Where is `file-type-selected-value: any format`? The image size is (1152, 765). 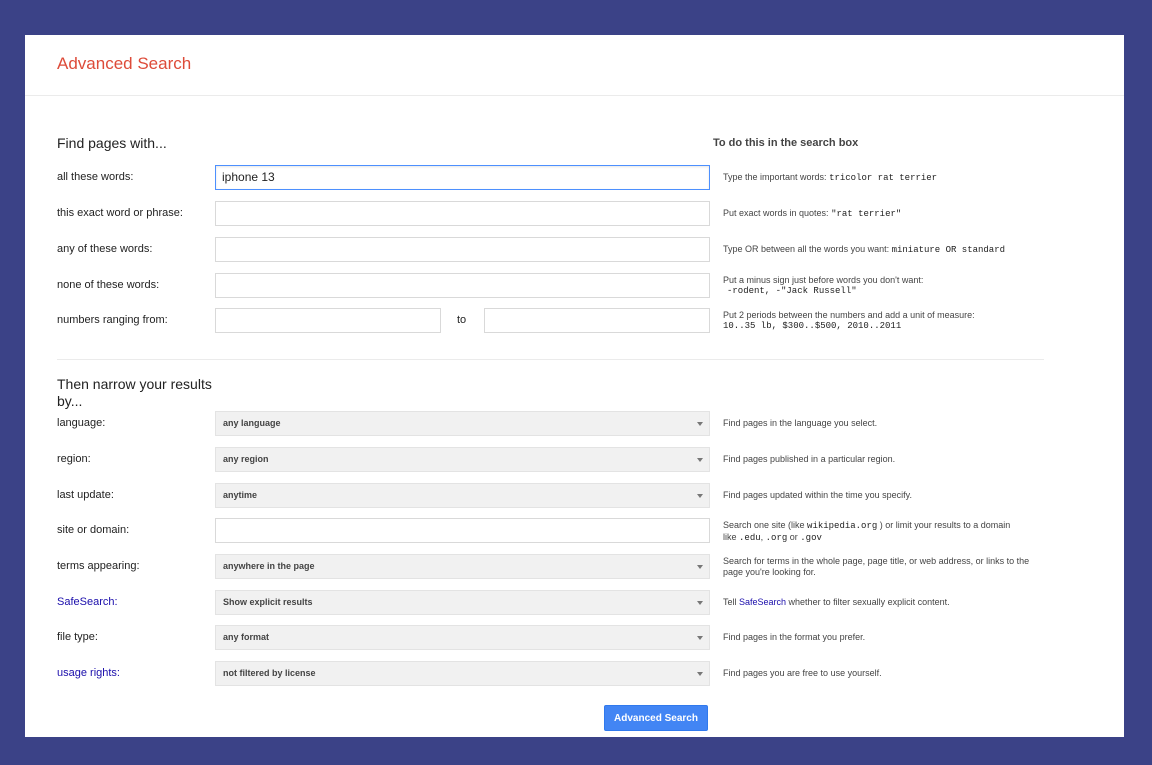
file-type-selected-value: any format is located at coordinates (246, 637).